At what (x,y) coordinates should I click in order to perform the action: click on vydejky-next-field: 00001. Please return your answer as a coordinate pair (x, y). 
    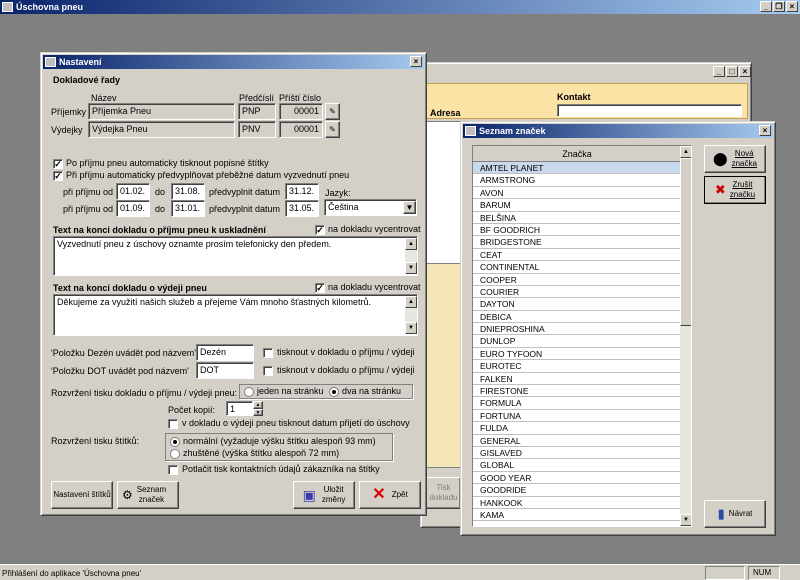
    Looking at the image, I should click on (301, 129).